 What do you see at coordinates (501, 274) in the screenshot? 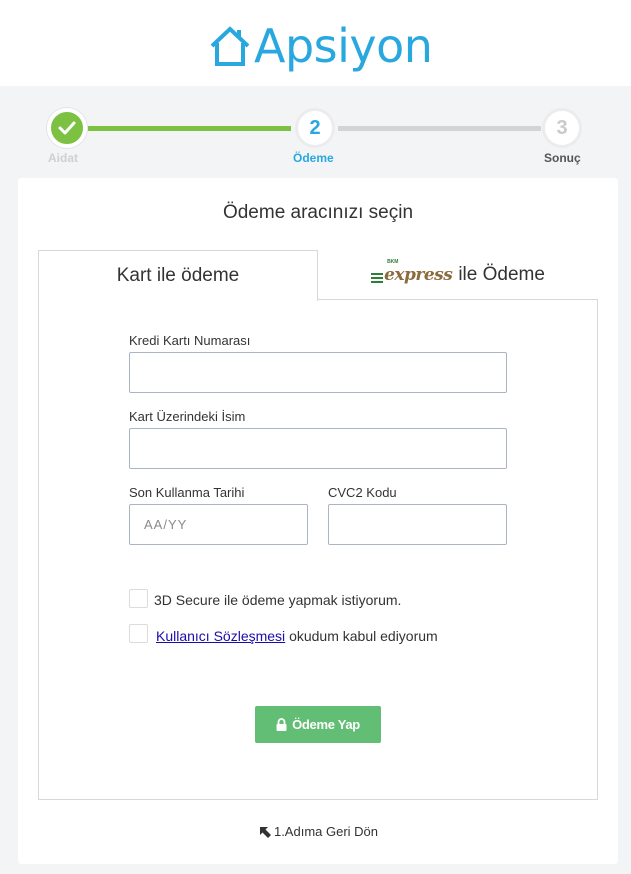
I see `tab-bkm-express-label: ile Ödeme` at bounding box center [501, 274].